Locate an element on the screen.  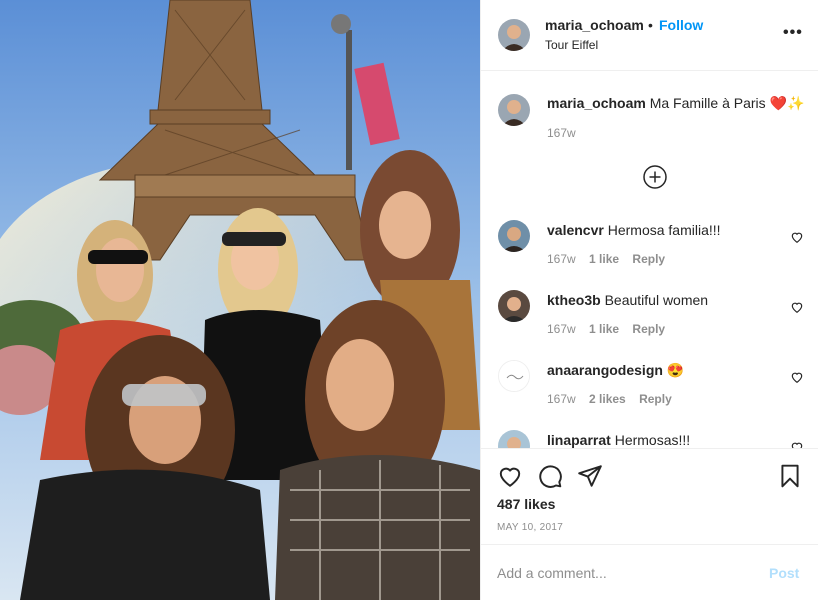
caption-avatar is located at coordinates (514, 110).